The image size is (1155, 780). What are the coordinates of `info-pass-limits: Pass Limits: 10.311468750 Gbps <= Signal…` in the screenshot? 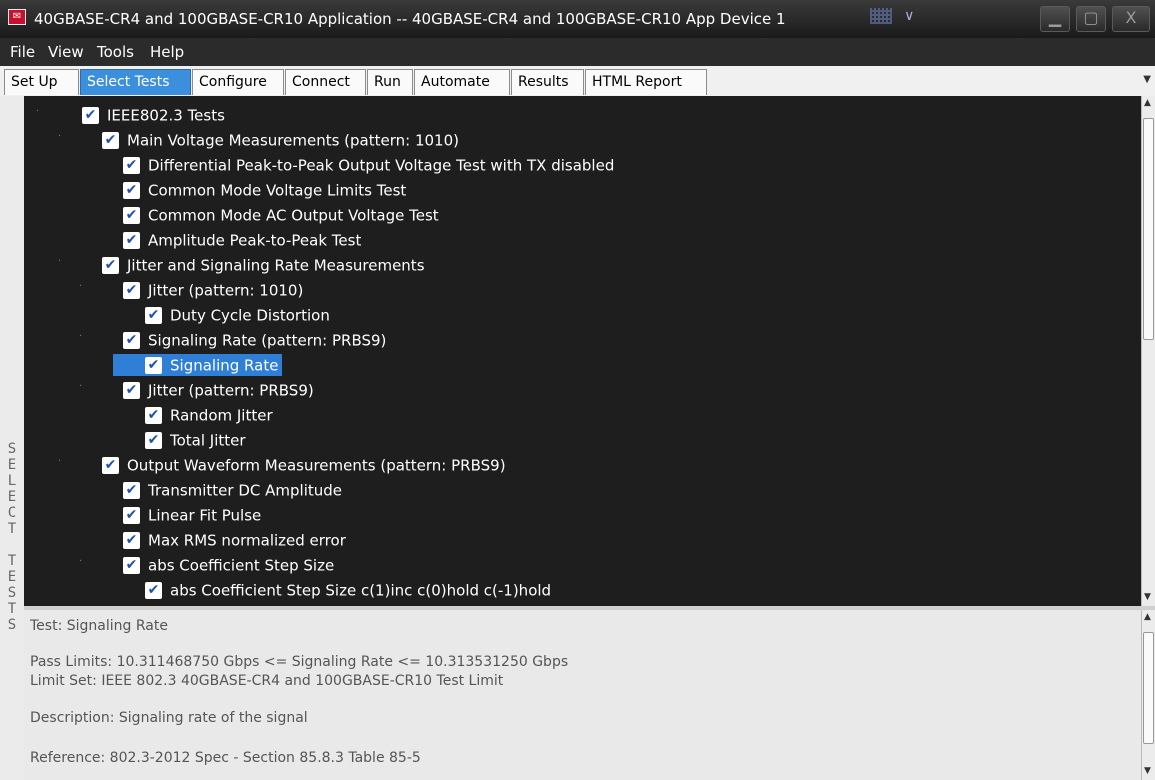 It's located at (299, 662).